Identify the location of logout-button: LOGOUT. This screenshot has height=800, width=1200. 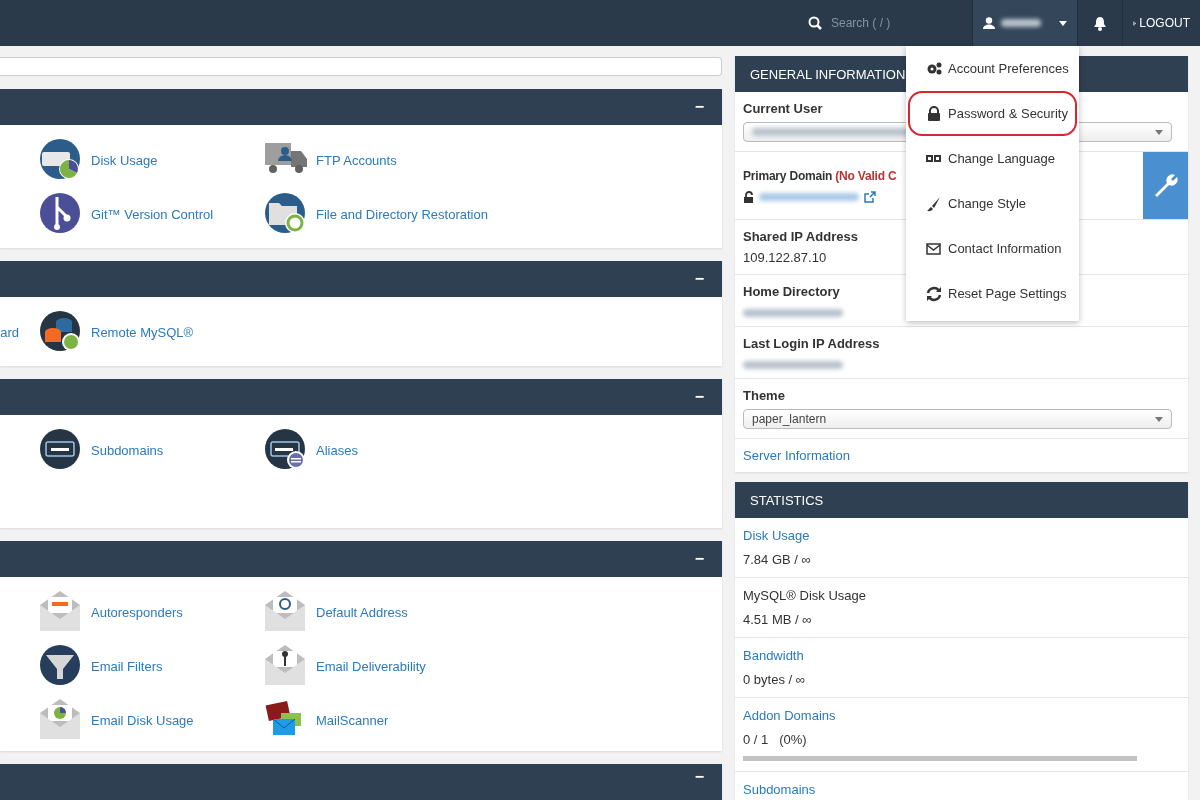
(1161, 23).